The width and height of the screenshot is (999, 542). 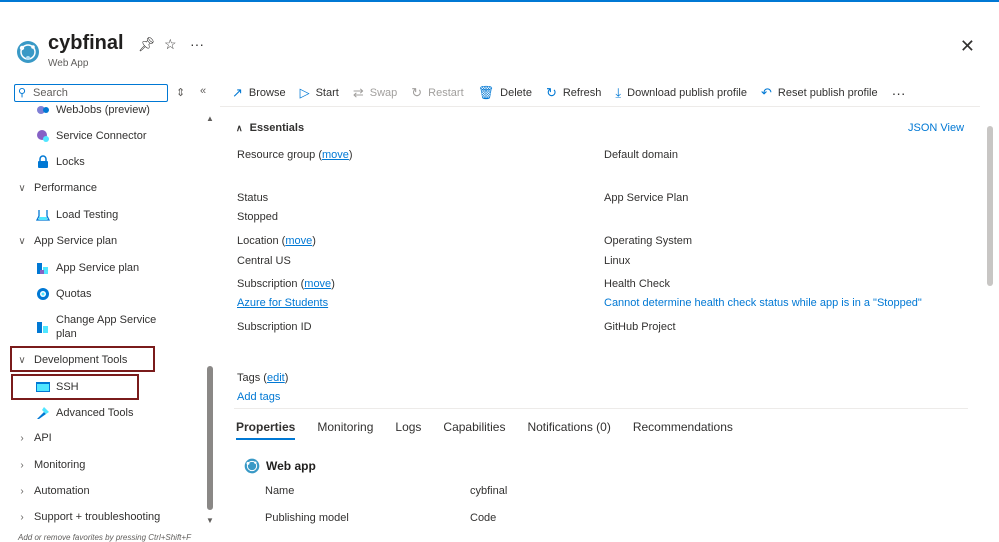 I want to click on sidebar-item-label-2: plan, so click(x=66, y=334).